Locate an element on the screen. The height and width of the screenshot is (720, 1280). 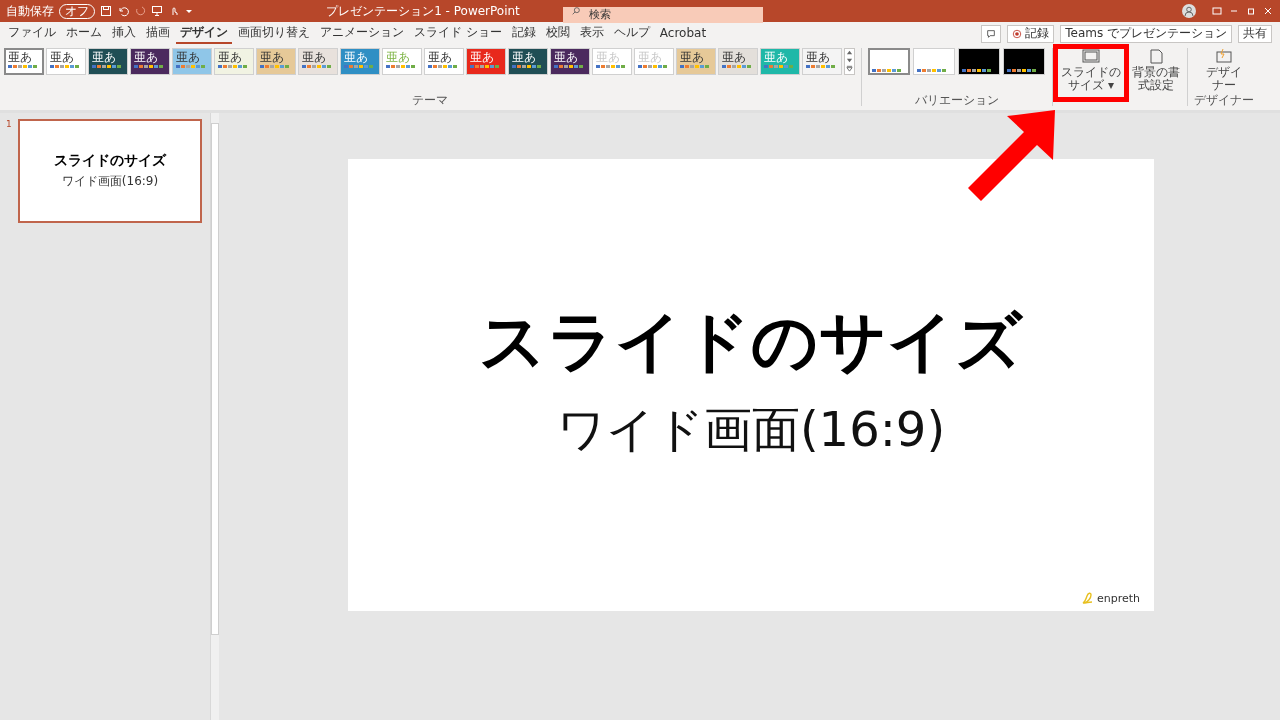
autosave-label: 自動保存 is located at coordinates (30, 11).